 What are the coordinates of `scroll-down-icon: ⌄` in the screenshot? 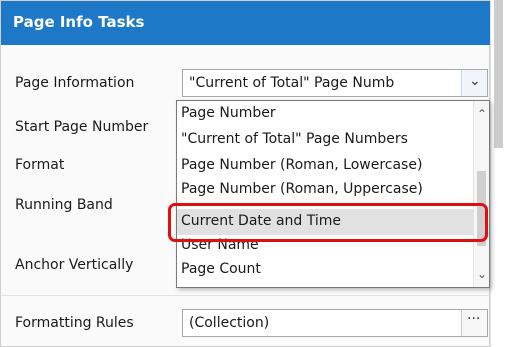 It's located at (482, 274).